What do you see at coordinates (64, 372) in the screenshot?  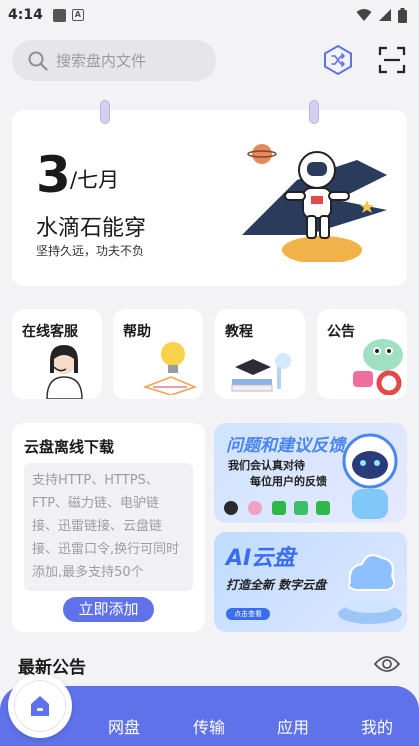 I see `customer-service-illustration` at bounding box center [64, 372].